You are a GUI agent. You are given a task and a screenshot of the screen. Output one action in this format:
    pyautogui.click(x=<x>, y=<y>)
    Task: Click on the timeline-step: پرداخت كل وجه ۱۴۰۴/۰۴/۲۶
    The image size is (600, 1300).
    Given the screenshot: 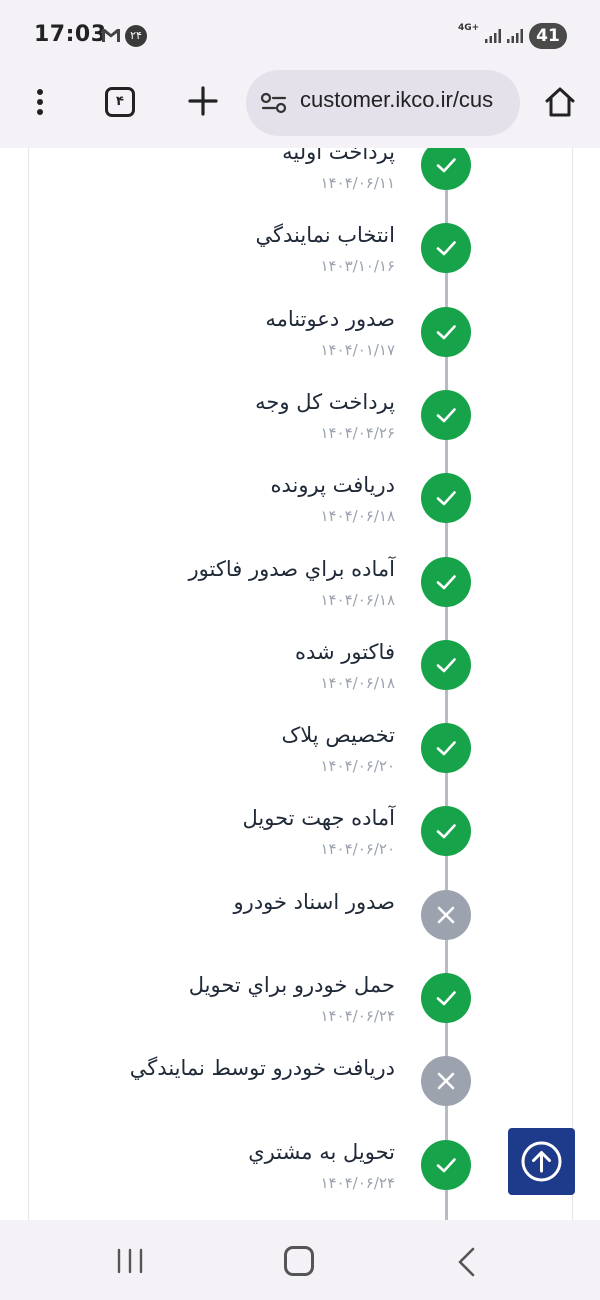 What is the action you would take?
    pyautogui.click(x=300, y=419)
    